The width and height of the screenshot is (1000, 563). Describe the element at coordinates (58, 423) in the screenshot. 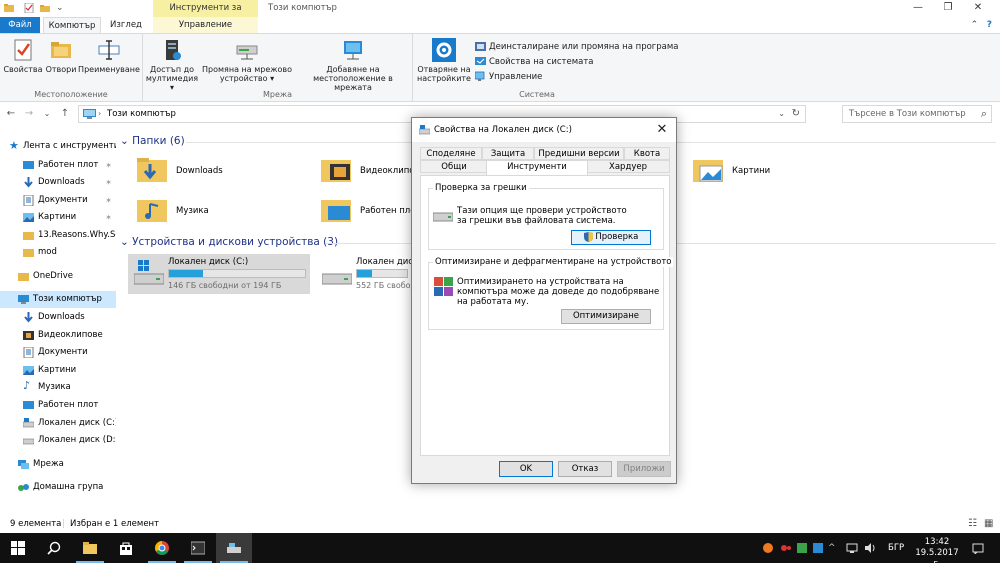

I see `nav-item-drive-c: Локален диск (C:)` at that location.